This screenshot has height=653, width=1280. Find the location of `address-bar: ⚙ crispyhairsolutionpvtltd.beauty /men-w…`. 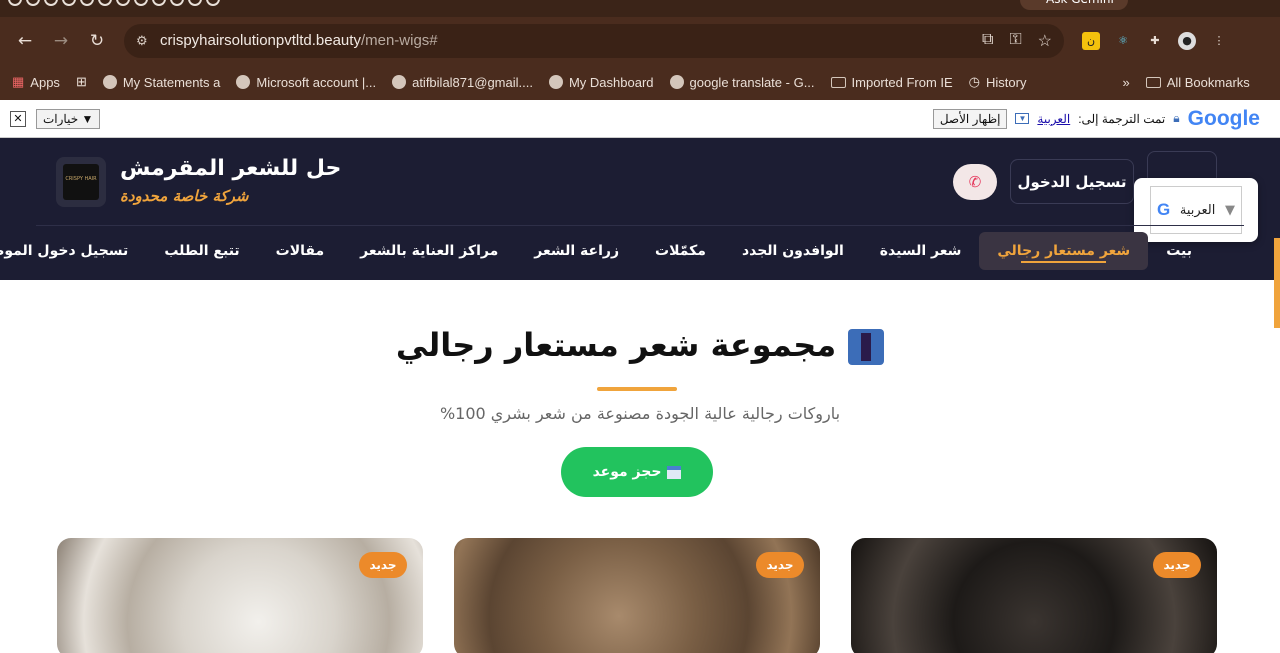

address-bar: ⚙ crispyhairsolutionpvtltd.beauty /men-w… is located at coordinates (594, 40).